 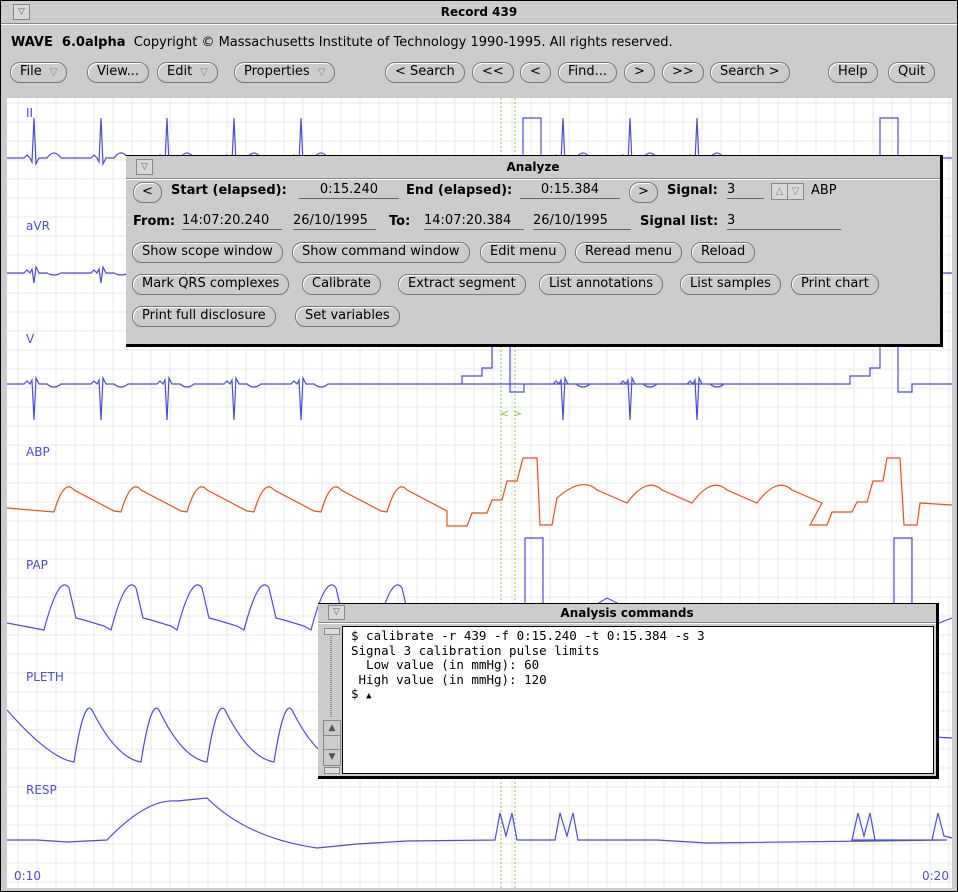 I want to click on file-menu-button: File ▽, so click(x=39, y=72).